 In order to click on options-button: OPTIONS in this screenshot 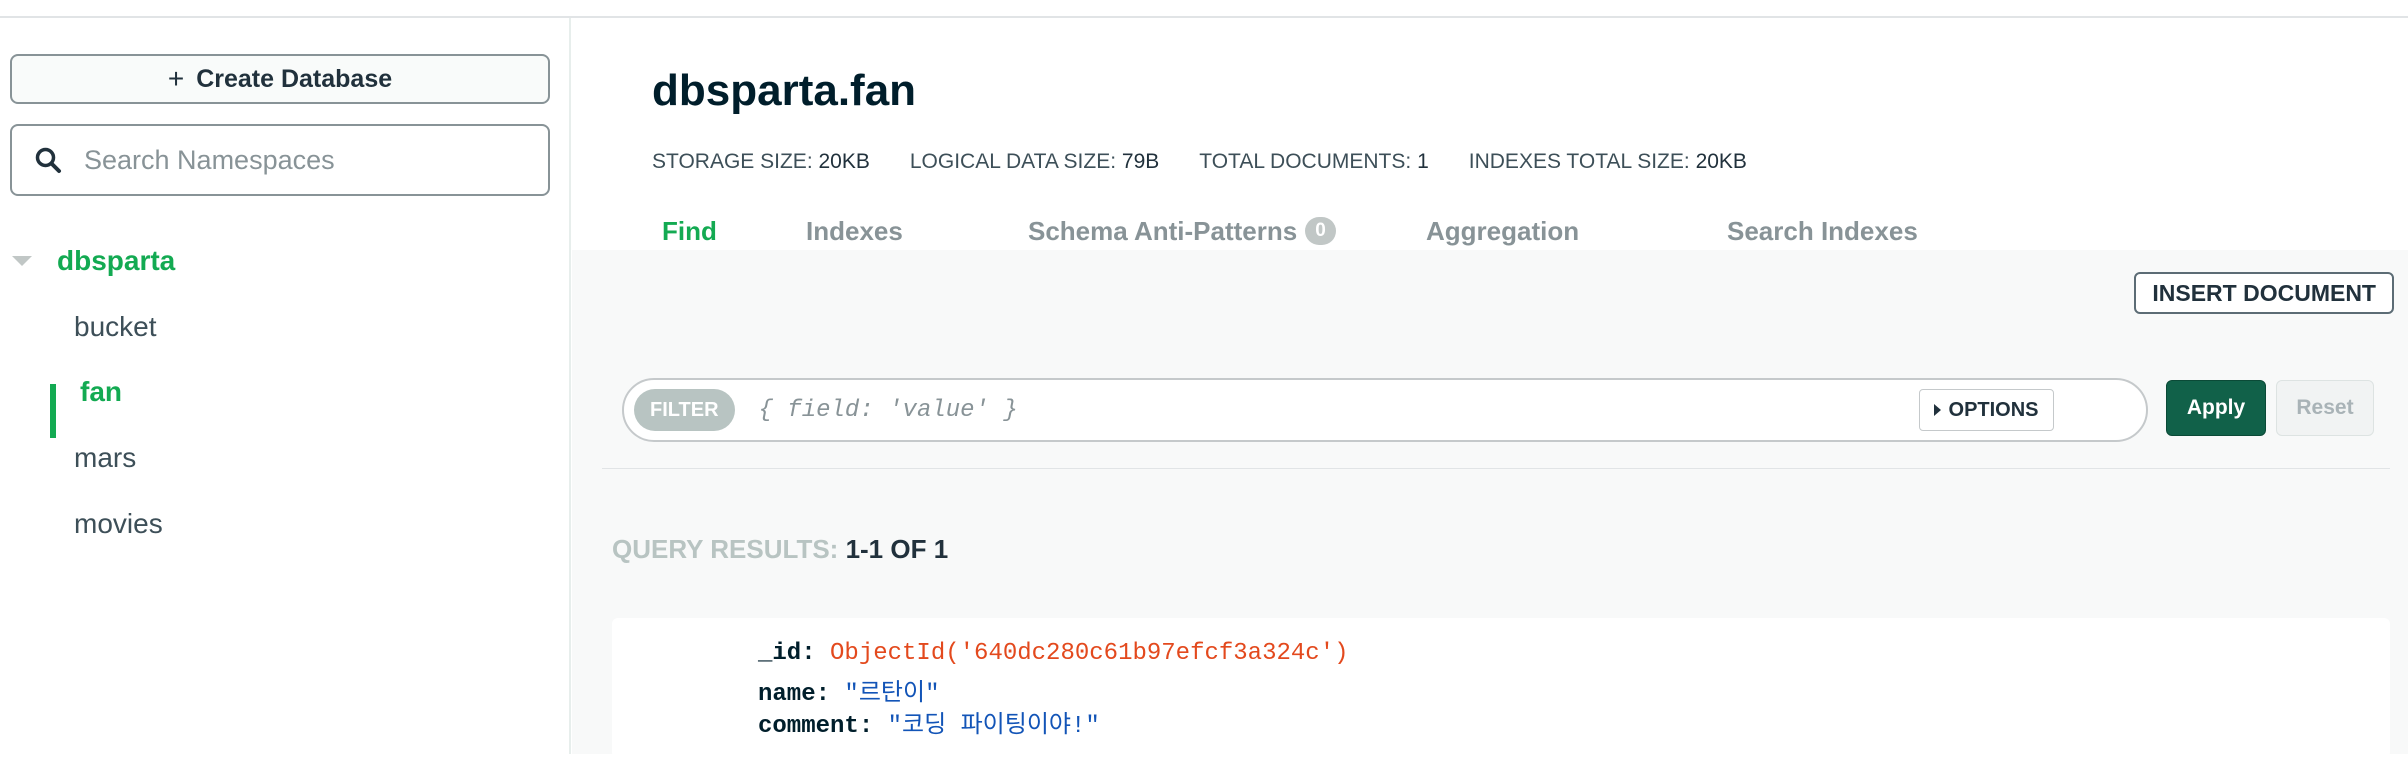, I will do `click(1986, 410)`.